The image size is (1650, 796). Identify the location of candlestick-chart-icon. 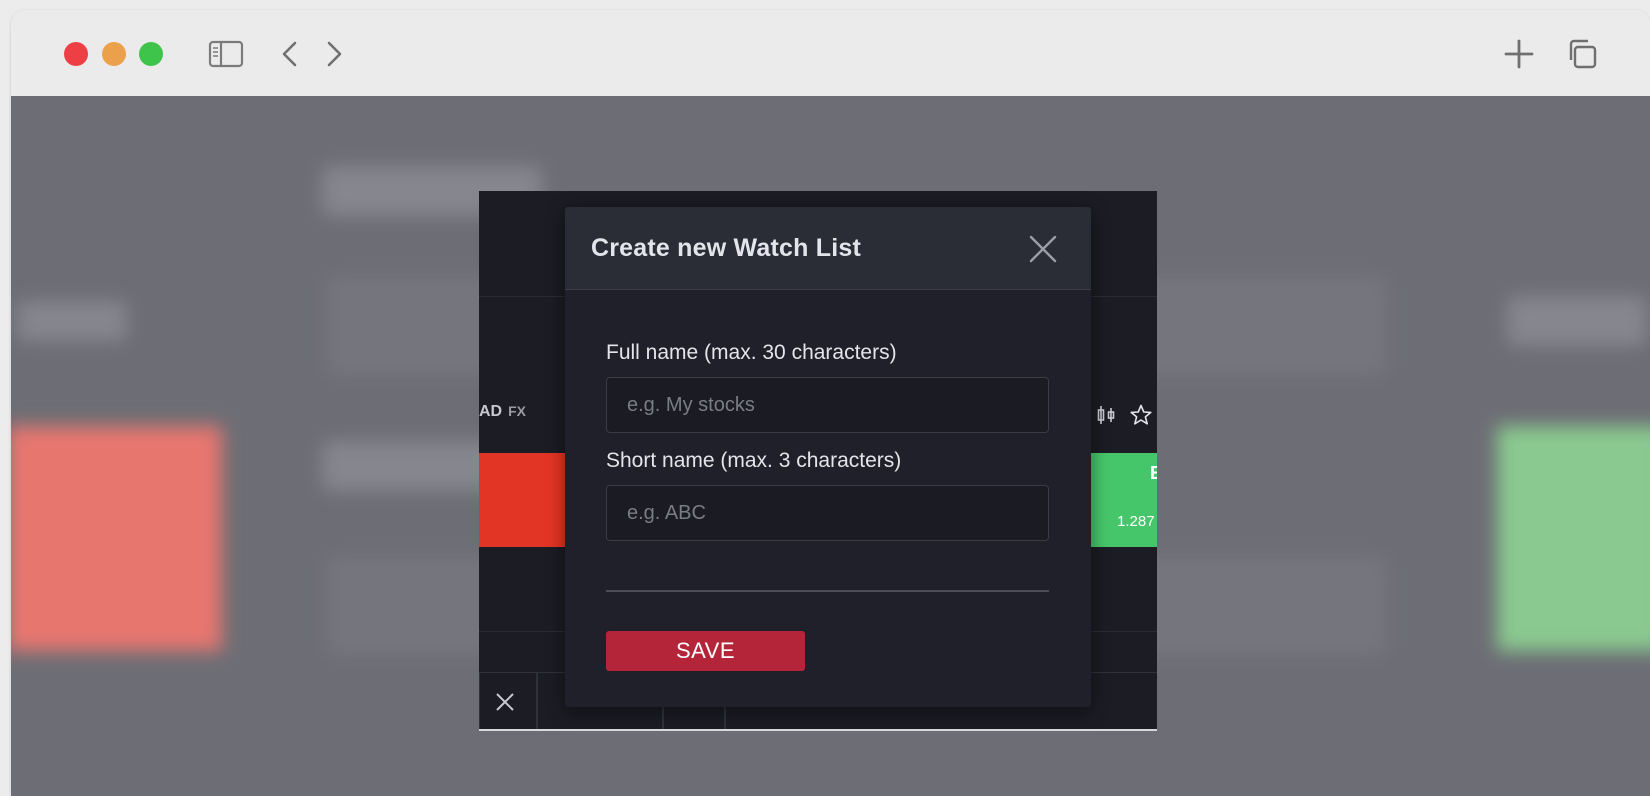
(1106, 415).